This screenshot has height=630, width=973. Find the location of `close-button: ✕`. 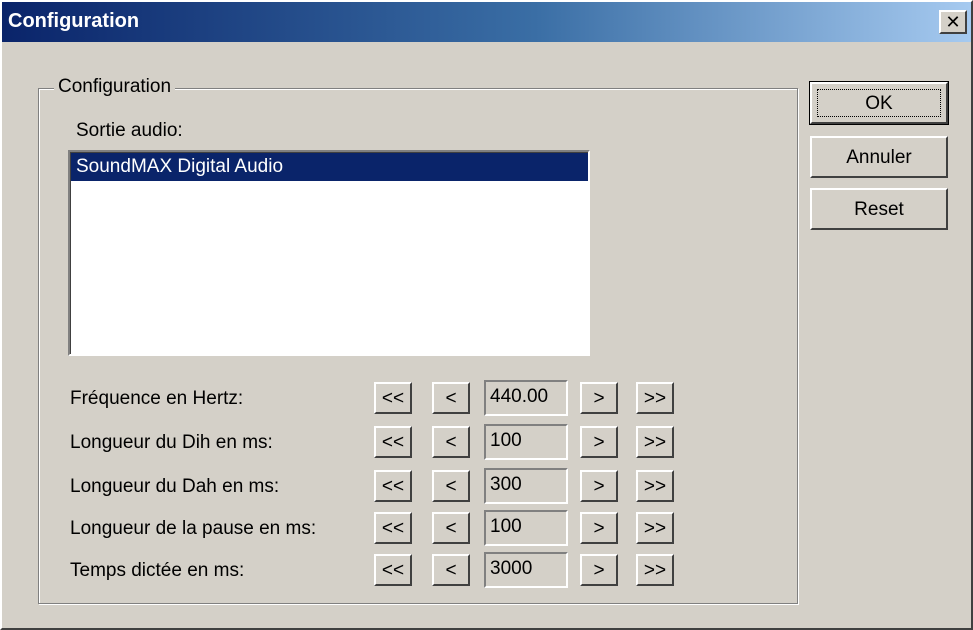

close-button: ✕ is located at coordinates (953, 22).